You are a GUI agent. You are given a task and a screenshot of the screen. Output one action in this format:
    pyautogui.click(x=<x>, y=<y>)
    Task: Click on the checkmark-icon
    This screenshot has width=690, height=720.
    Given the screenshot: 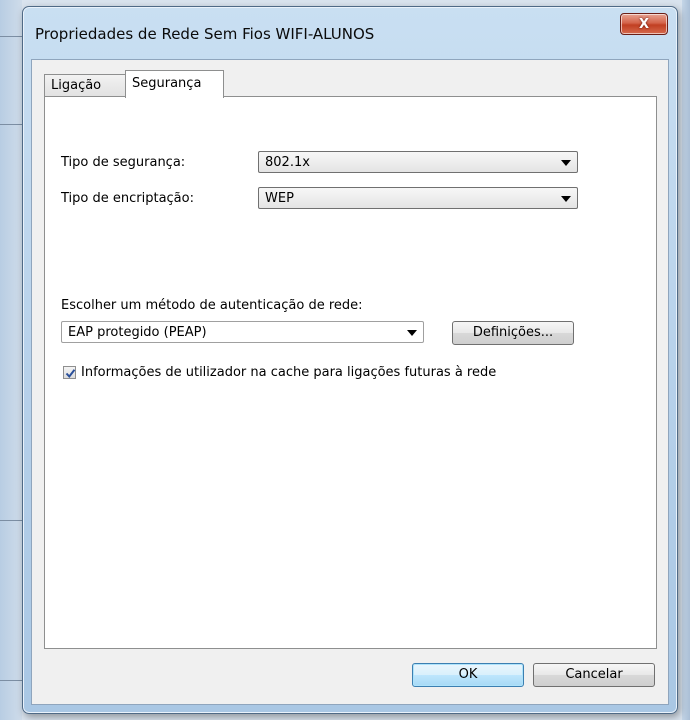 What is the action you would take?
    pyautogui.click(x=70, y=374)
    